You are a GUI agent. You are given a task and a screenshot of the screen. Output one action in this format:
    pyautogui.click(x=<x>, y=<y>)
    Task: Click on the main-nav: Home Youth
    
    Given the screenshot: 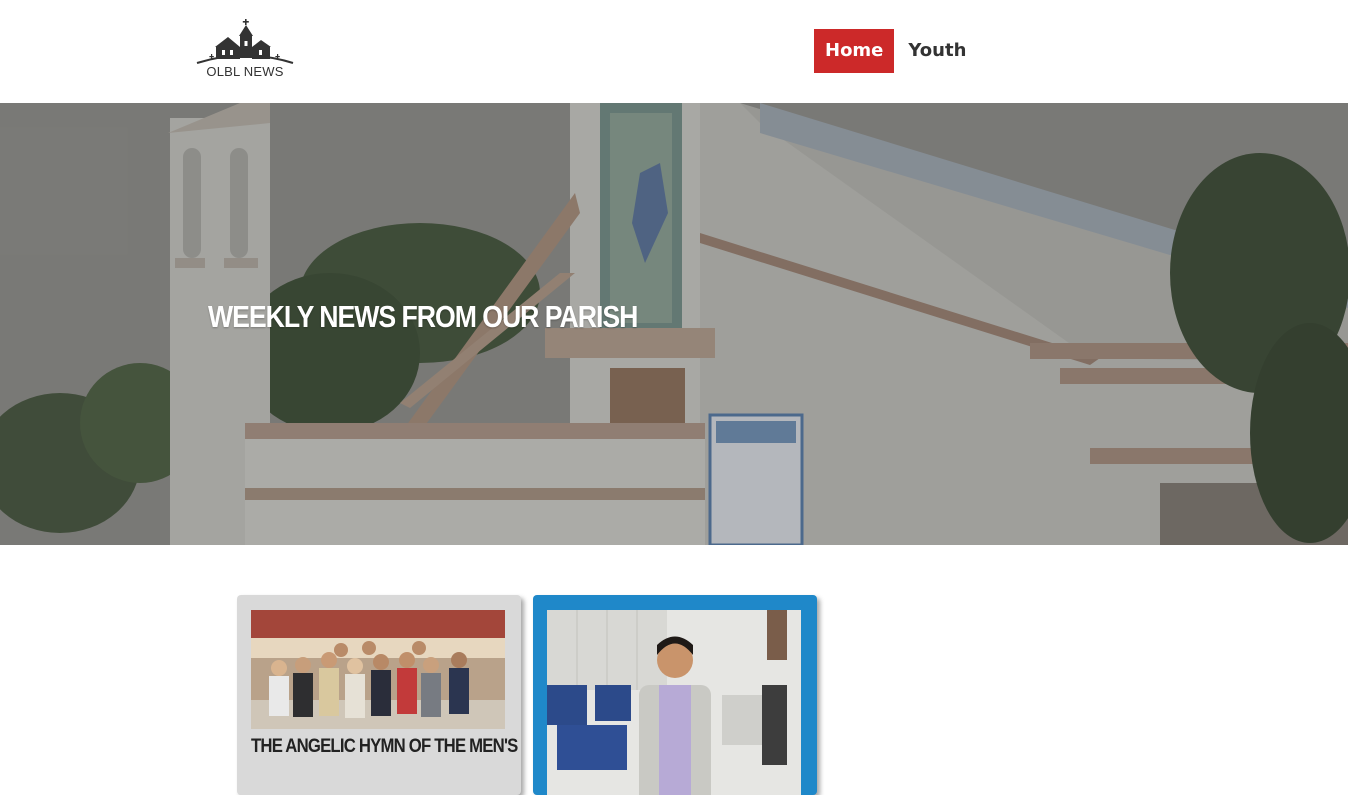 What is the action you would take?
    pyautogui.click(x=895, y=51)
    